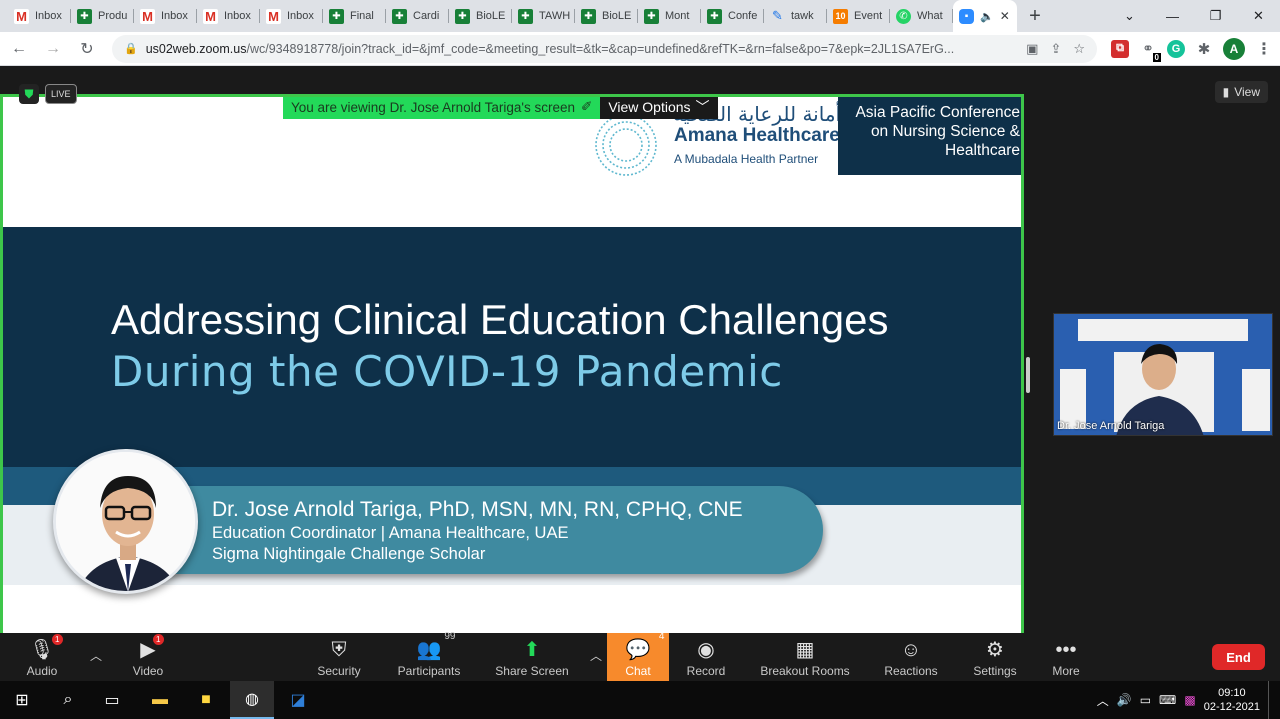 This screenshot has height=719, width=1280. What do you see at coordinates (1167, 700) in the screenshot?
I see `language-icon: ⌨` at bounding box center [1167, 700].